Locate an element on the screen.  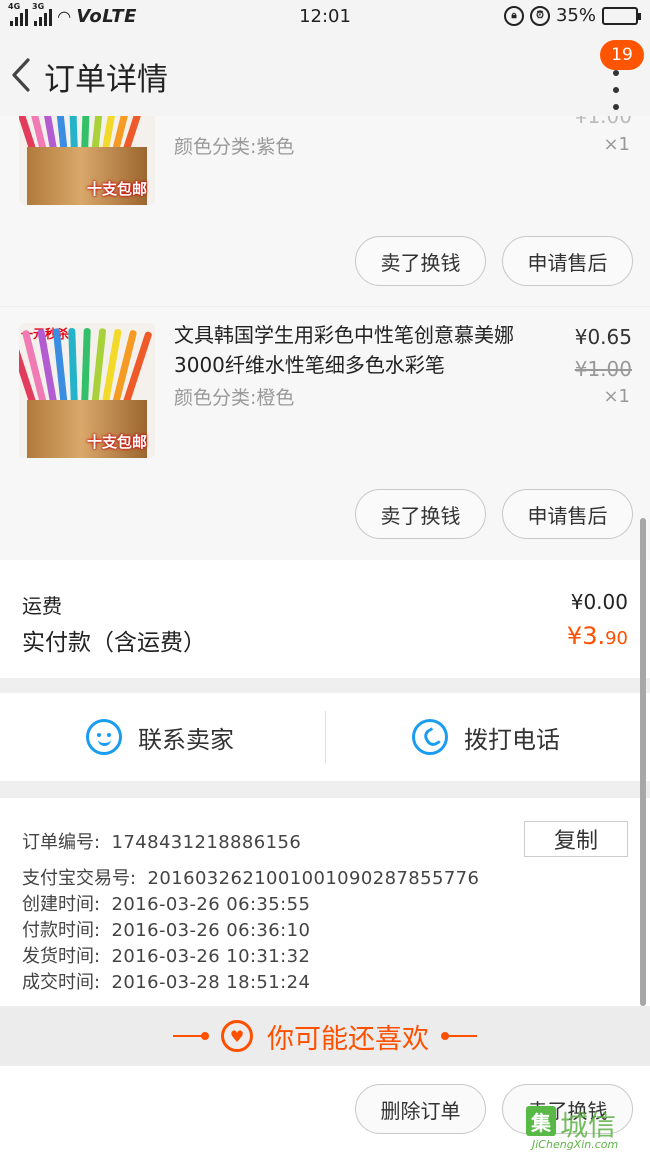
paid-cents: 90 is located at coordinates (616, 638).